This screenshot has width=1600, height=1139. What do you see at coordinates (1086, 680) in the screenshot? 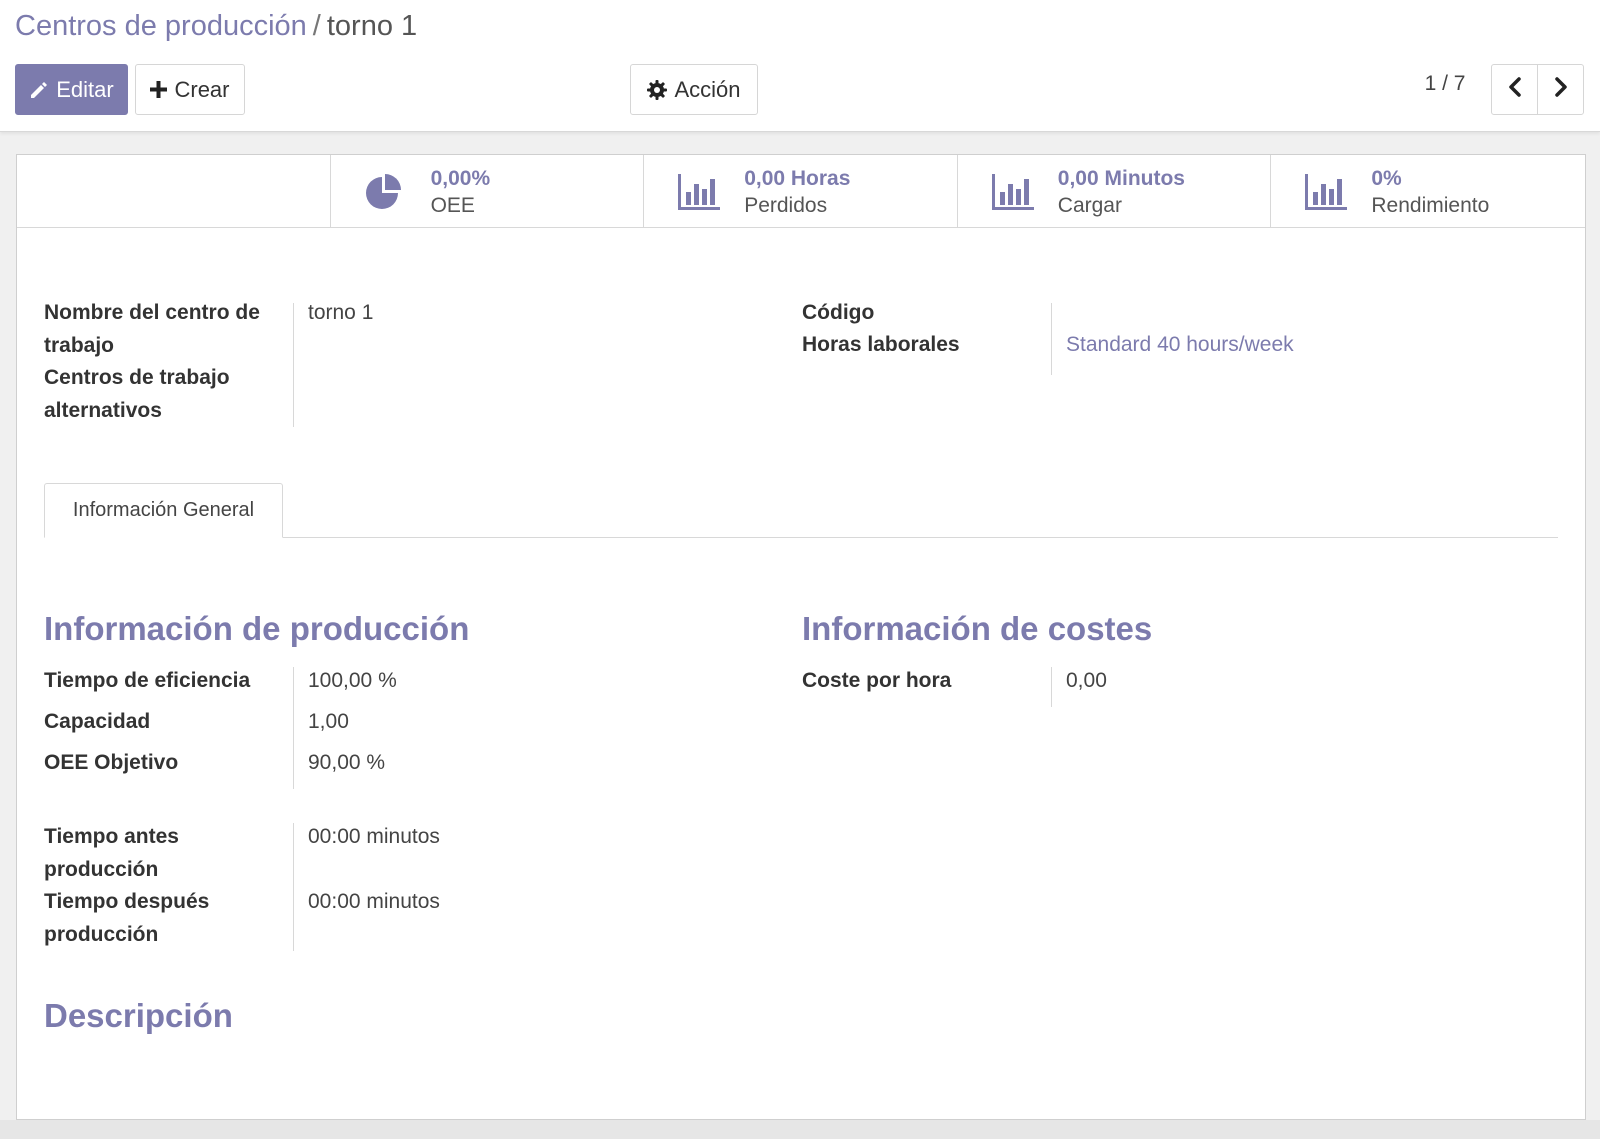
I see `cost-per-hour-value: 0,00` at bounding box center [1086, 680].